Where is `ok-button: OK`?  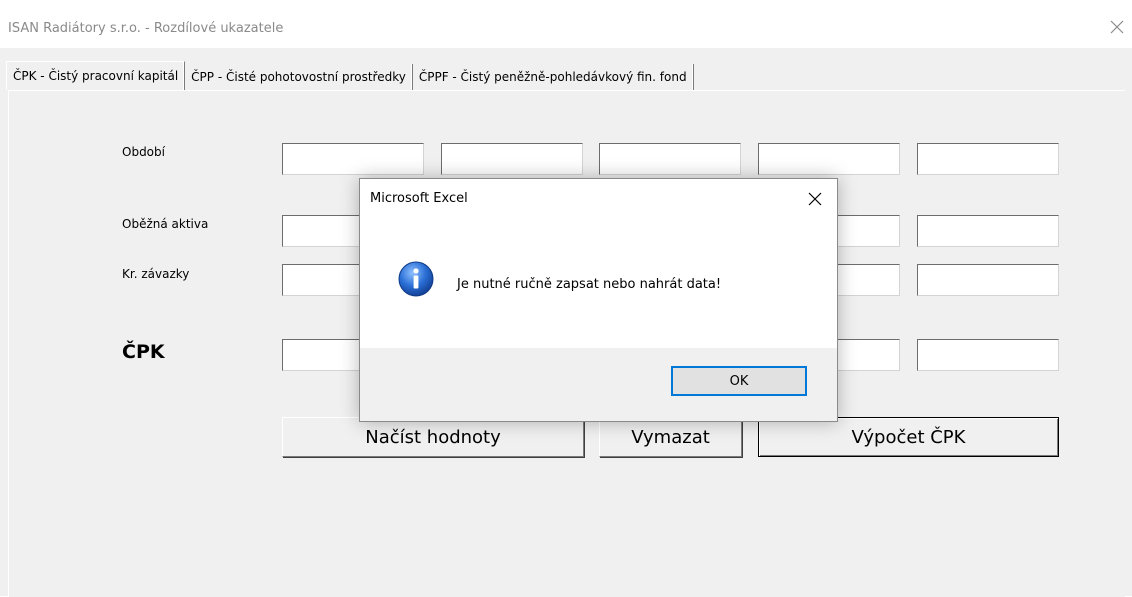
ok-button: OK is located at coordinates (739, 381).